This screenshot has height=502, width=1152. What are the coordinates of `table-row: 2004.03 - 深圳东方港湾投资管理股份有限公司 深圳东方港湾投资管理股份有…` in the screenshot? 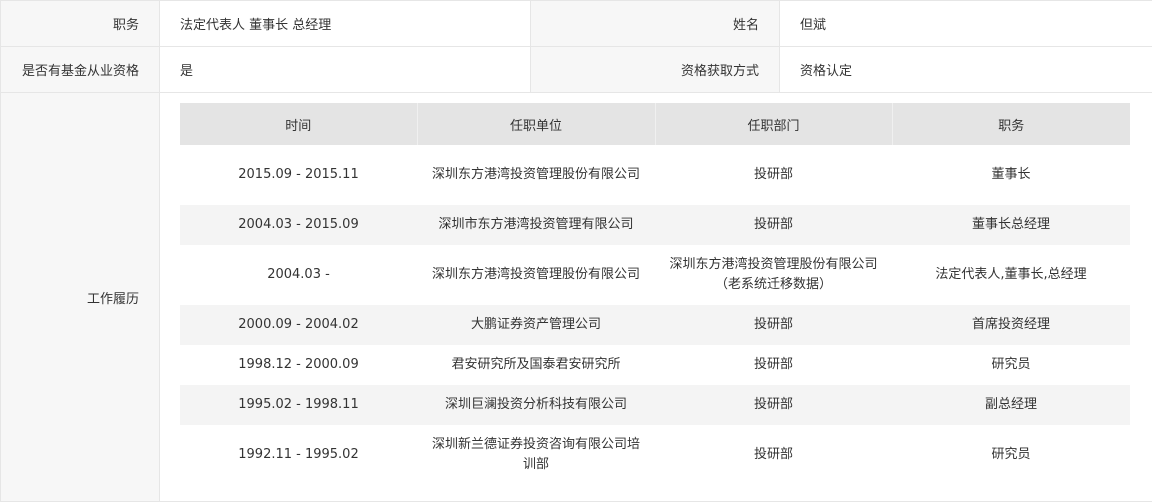 It's located at (655, 275).